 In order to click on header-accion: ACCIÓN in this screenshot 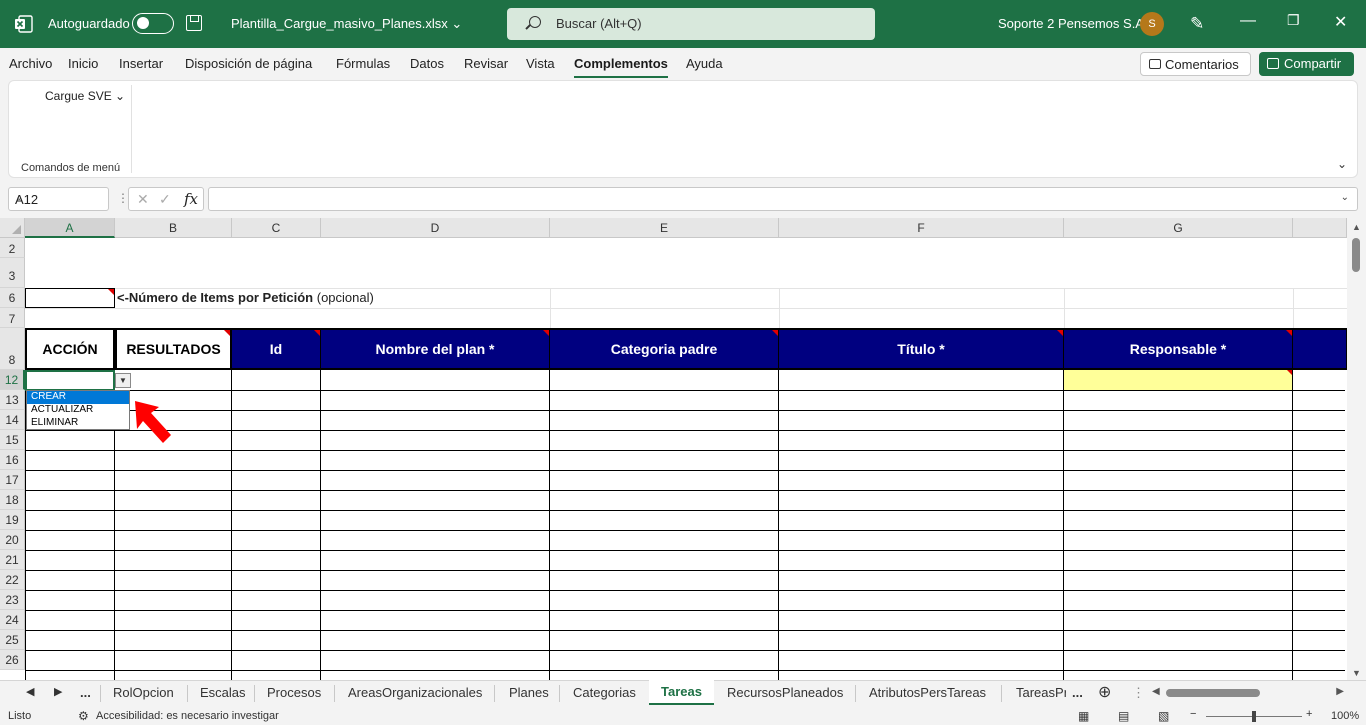, I will do `click(70, 349)`.